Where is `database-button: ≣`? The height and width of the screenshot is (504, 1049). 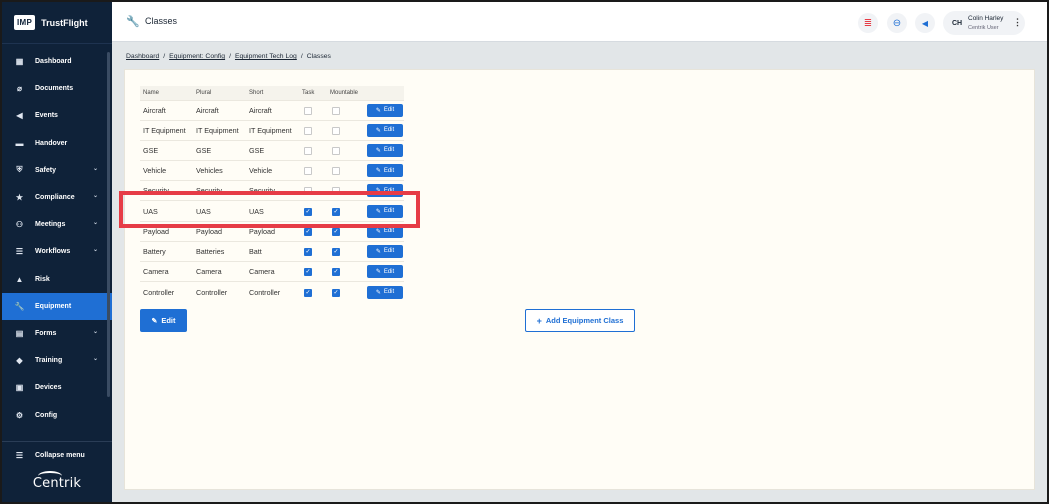
database-button: ≣ is located at coordinates (868, 23).